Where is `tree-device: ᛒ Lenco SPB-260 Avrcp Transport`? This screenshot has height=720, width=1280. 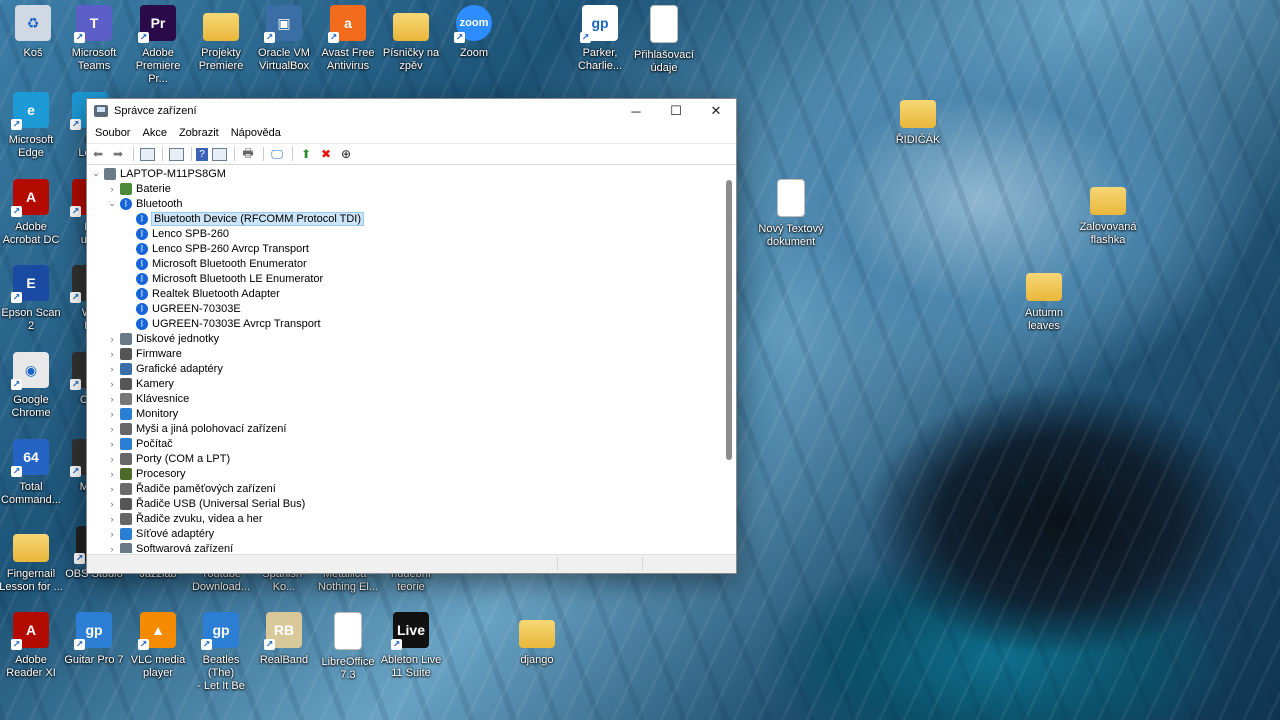
tree-device: ᛒ Lenco SPB-260 Avrcp Transport is located at coordinates (404, 248).